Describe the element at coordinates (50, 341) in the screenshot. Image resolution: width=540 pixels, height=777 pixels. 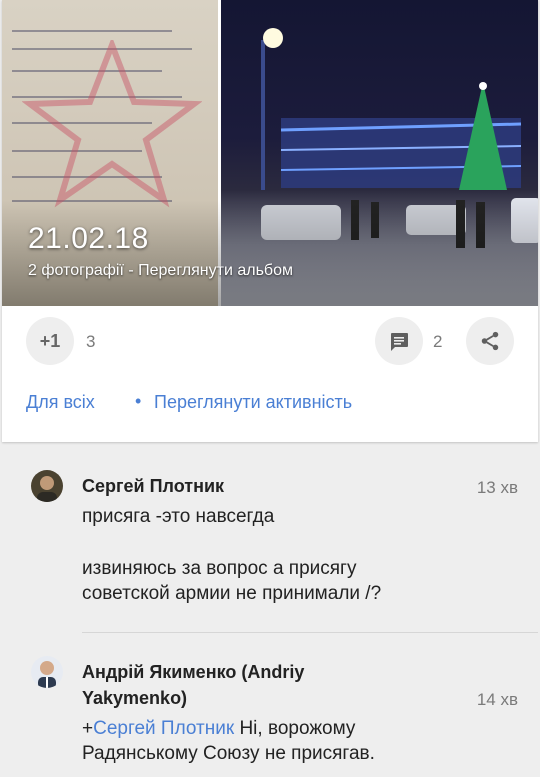
I see `plus-one-button: +1` at that location.